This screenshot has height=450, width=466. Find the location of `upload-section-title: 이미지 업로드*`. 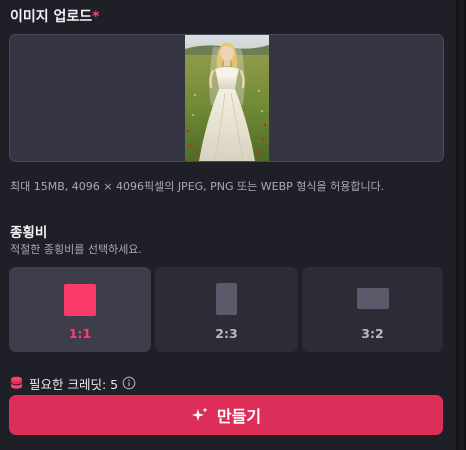

upload-section-title: 이미지 업로드* is located at coordinates (54, 16).